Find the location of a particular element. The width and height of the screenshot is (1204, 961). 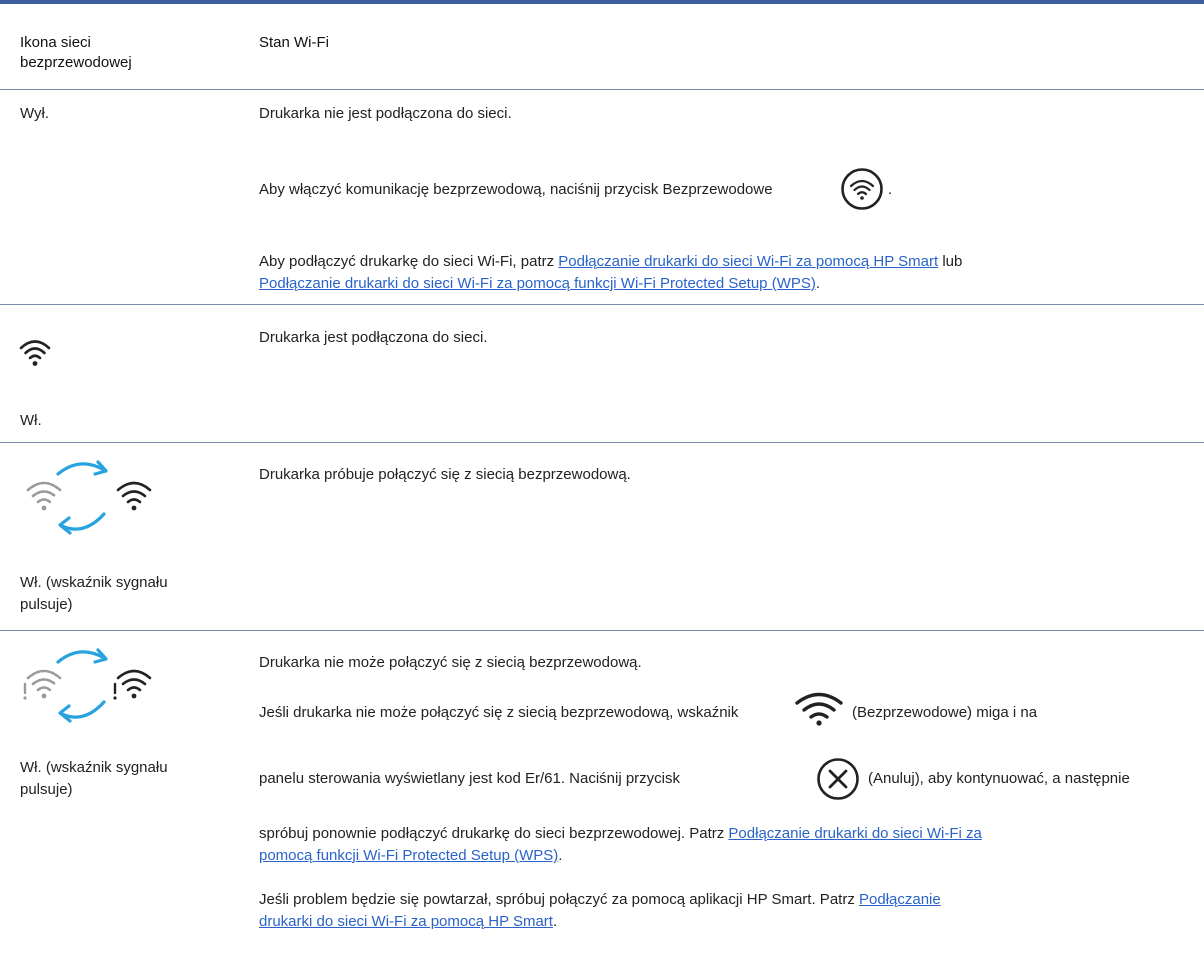

header-status-column: Stan Wi-Fi is located at coordinates (294, 42).